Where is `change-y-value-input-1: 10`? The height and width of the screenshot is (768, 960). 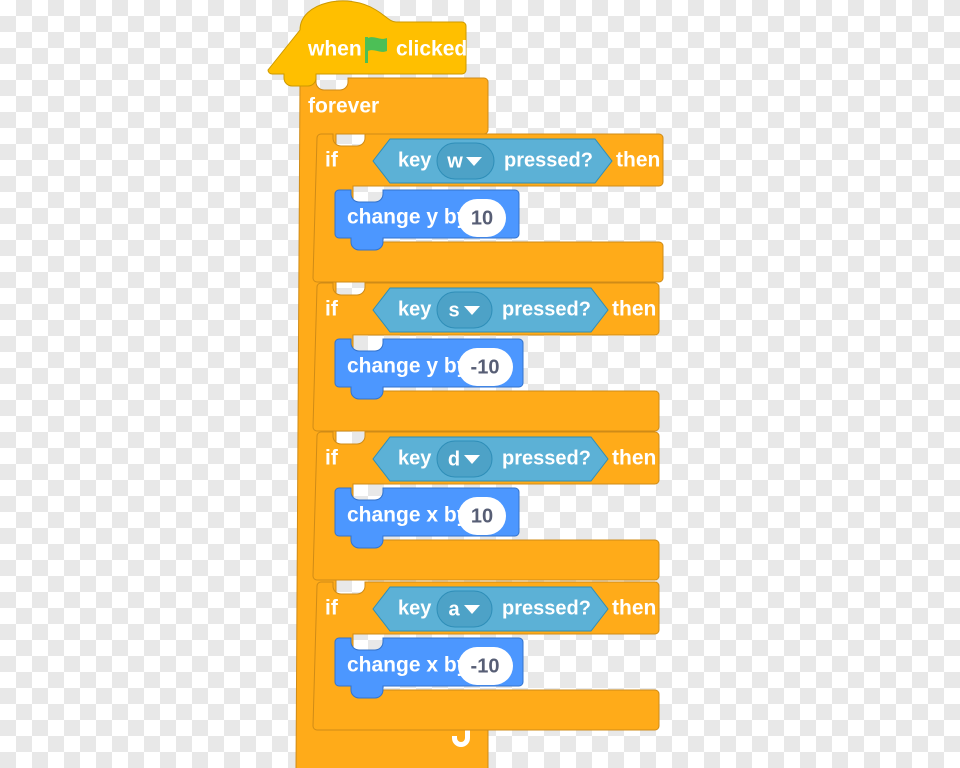
change-y-value-input-1: 10 is located at coordinates (482, 218).